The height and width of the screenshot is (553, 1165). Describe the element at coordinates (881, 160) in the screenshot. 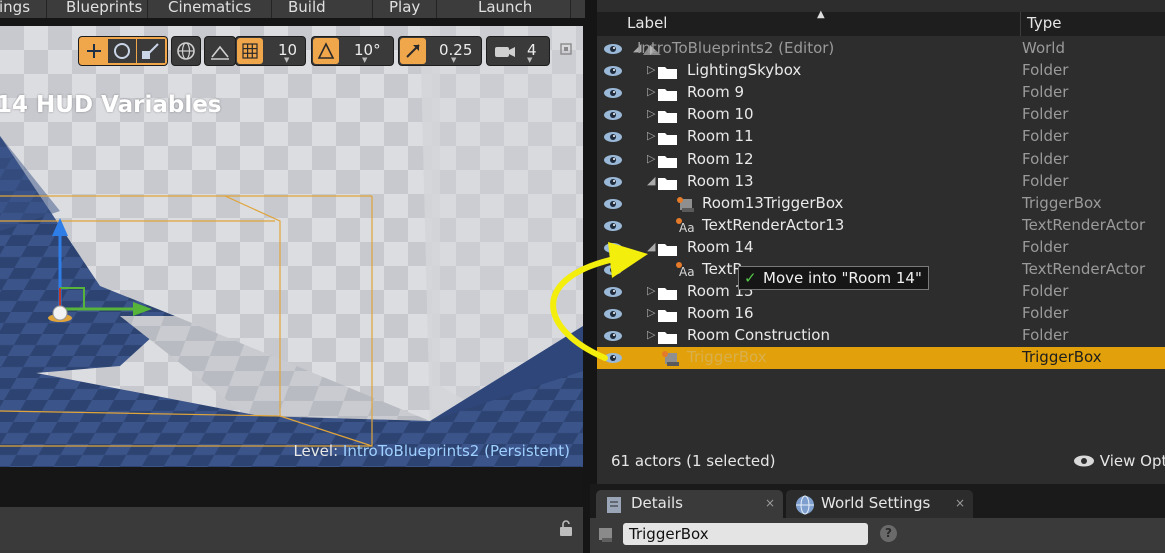

I see `outliner-row: ▷ Room 12 Folder` at that location.